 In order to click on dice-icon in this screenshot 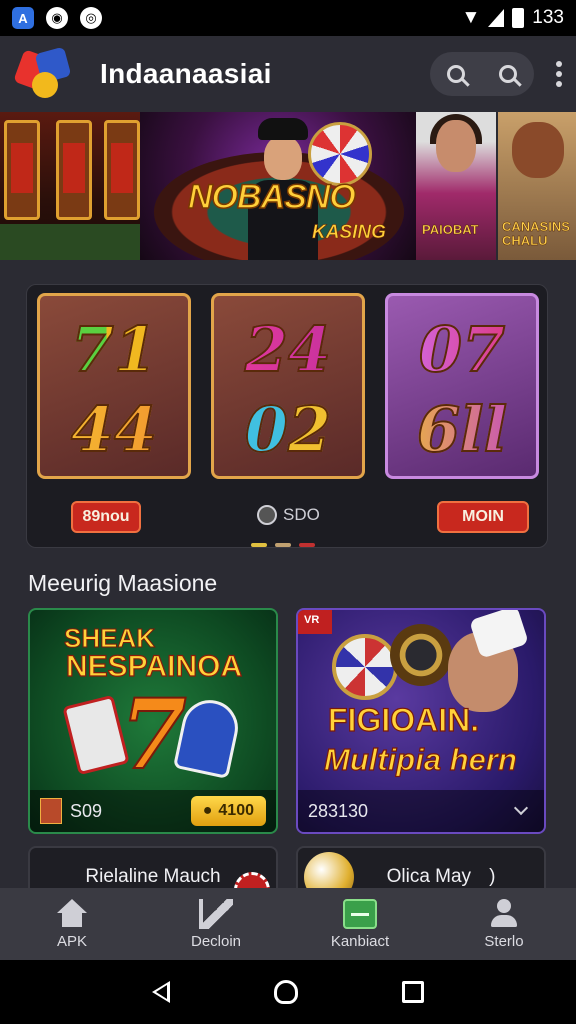, I will do `click(499, 634)`.